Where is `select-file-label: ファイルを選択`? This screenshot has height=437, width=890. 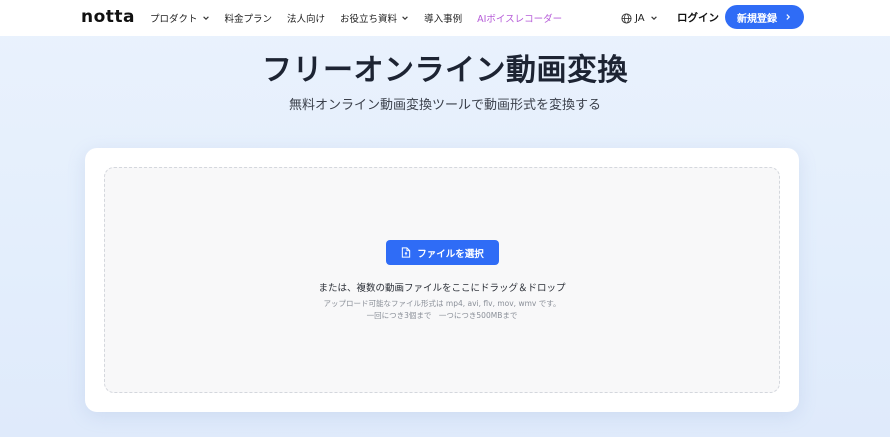 select-file-label: ファイルを選択 is located at coordinates (450, 254).